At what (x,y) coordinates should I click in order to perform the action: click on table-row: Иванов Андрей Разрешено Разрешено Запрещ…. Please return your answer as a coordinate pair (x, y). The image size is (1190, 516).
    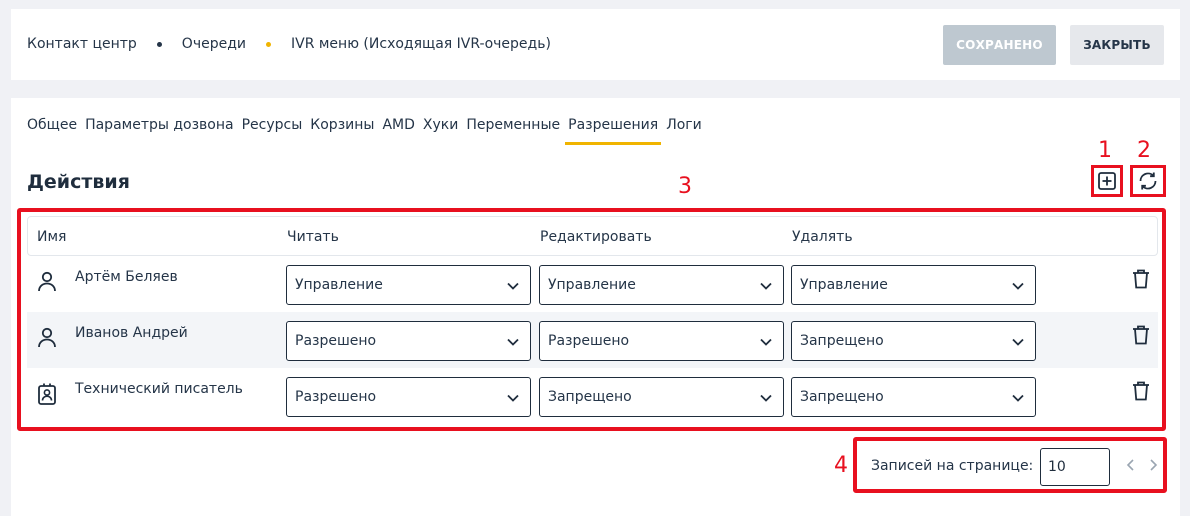
    Looking at the image, I should click on (592, 340).